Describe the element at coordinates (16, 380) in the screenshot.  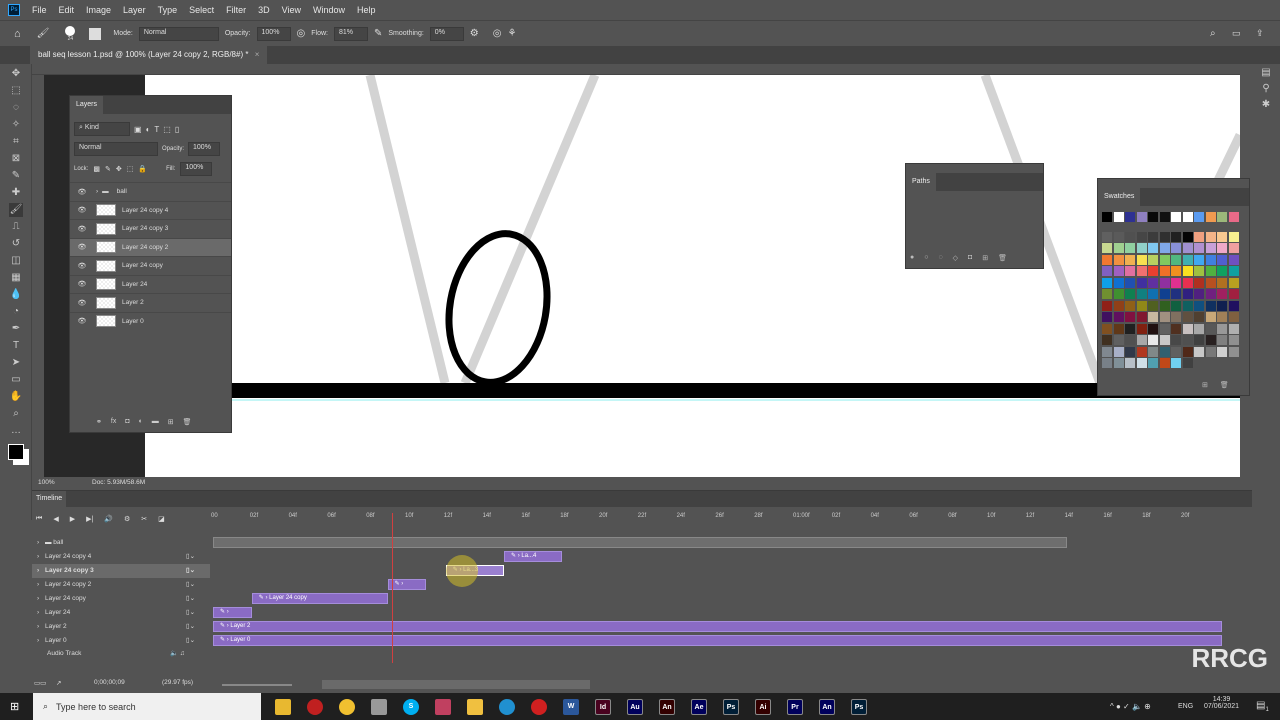
I see `shape-tool-icon: ▭` at that location.